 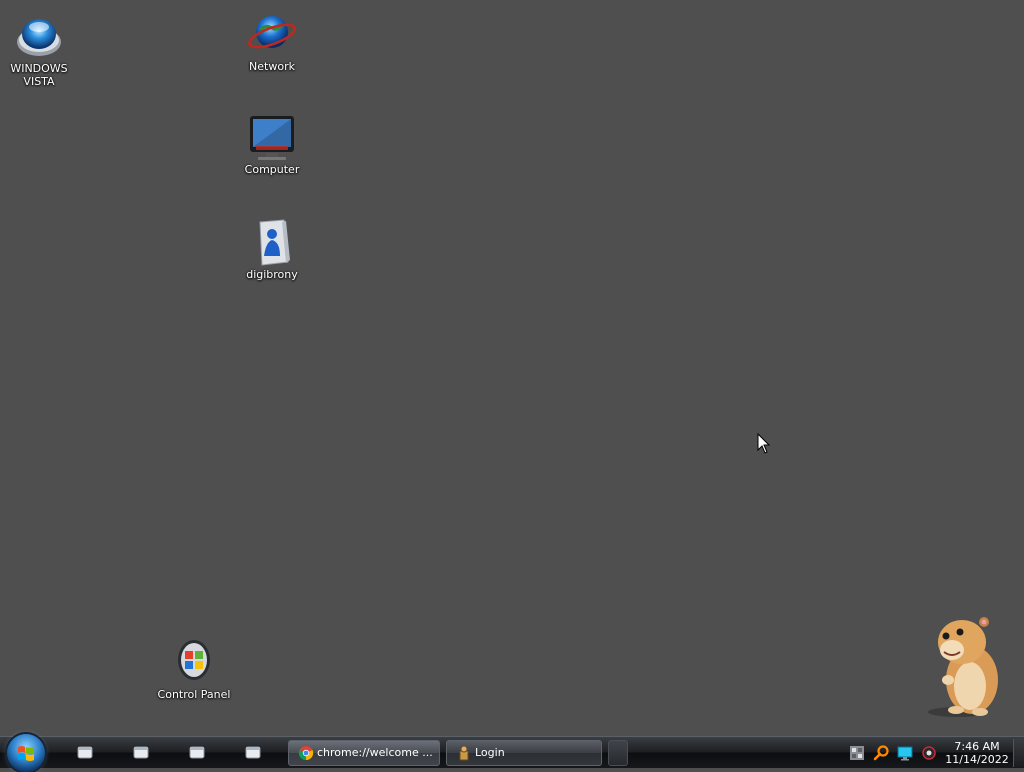 I want to click on display-tray-icon, so click(x=905, y=753).